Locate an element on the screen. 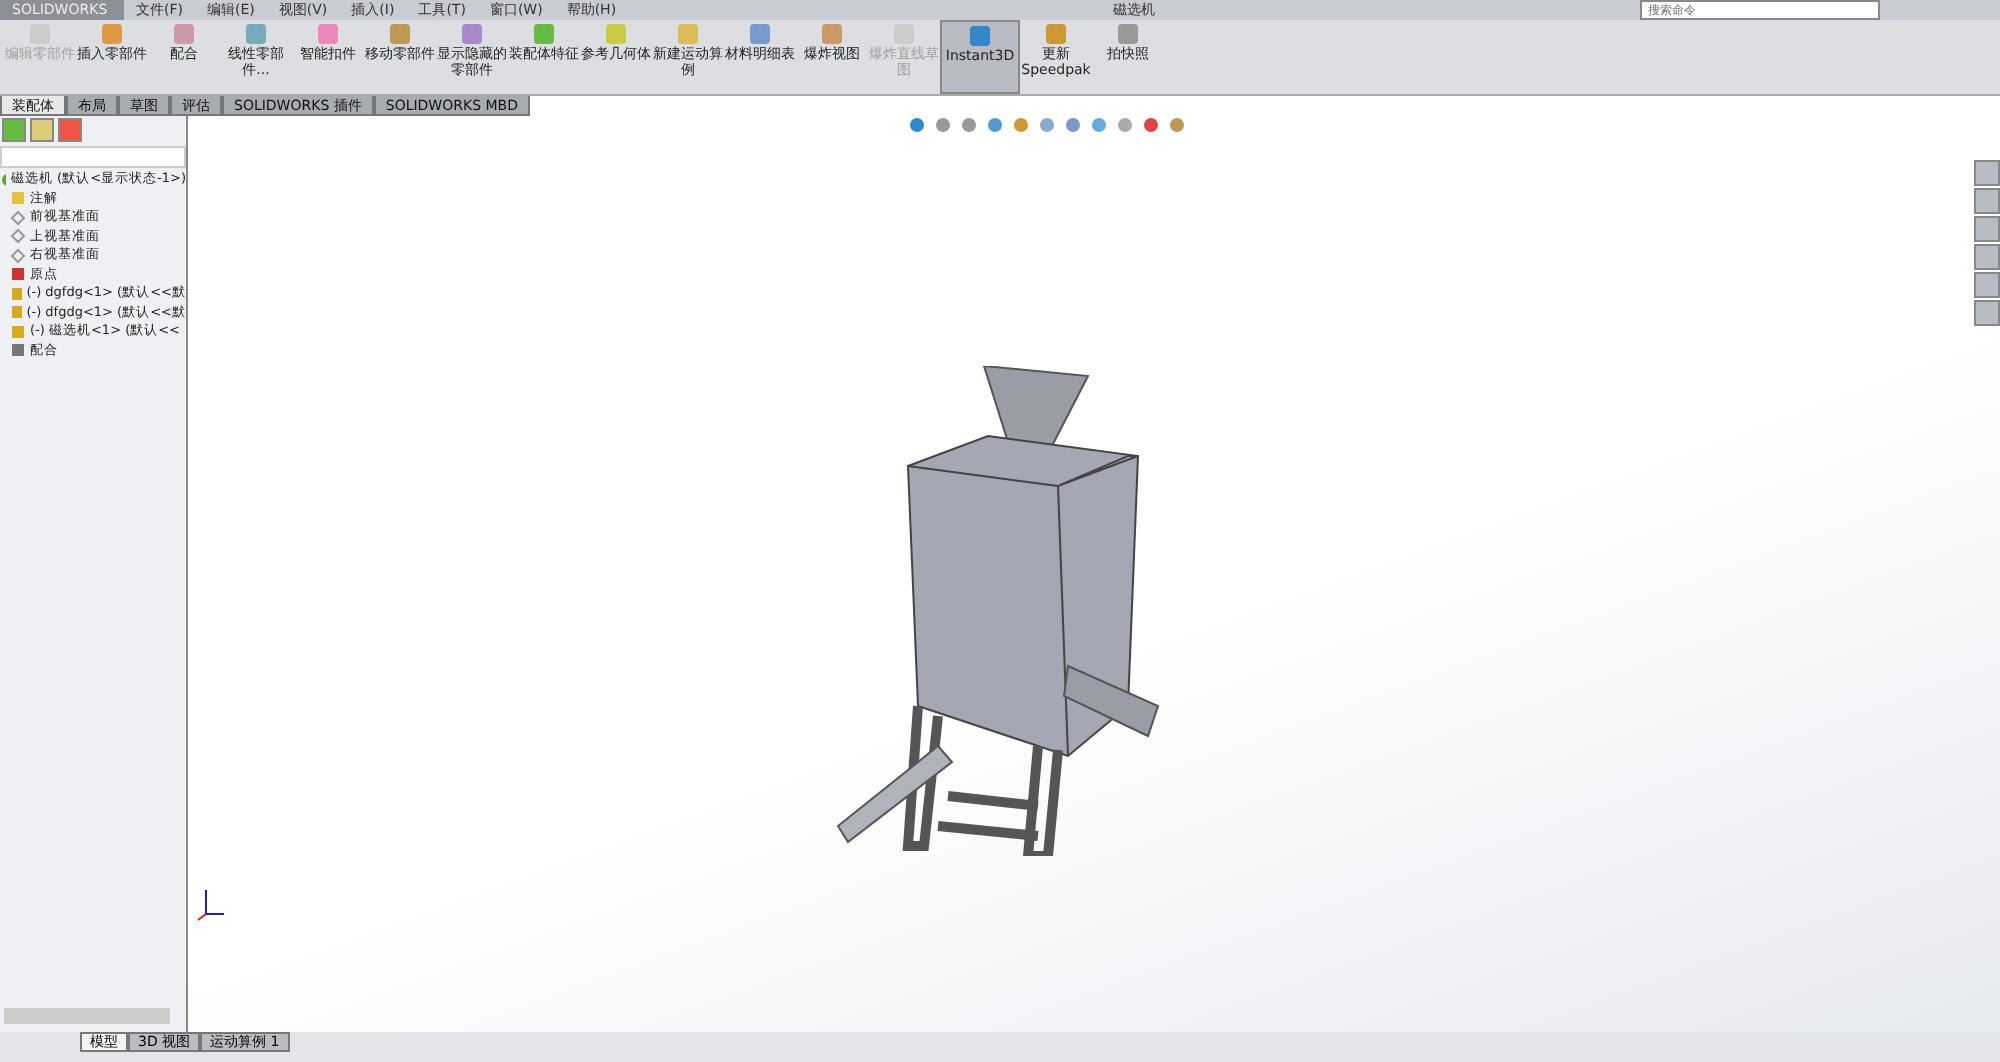  origin-icon is located at coordinates (18, 274).